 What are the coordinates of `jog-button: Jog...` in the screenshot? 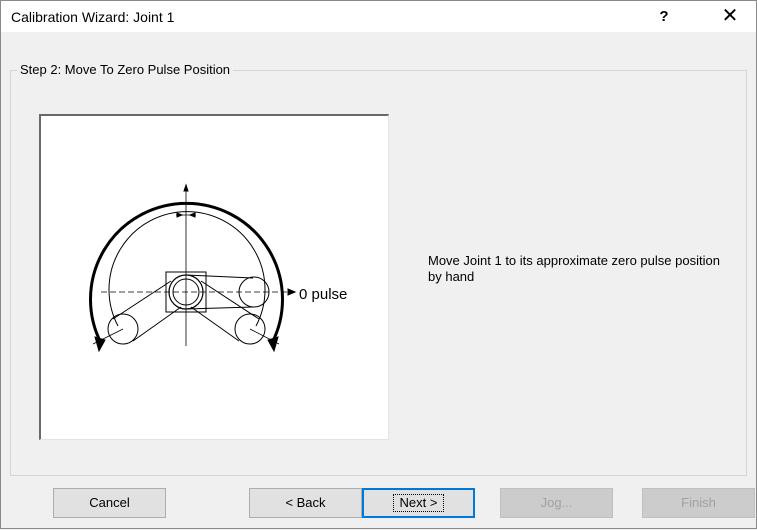 It's located at (556, 503).